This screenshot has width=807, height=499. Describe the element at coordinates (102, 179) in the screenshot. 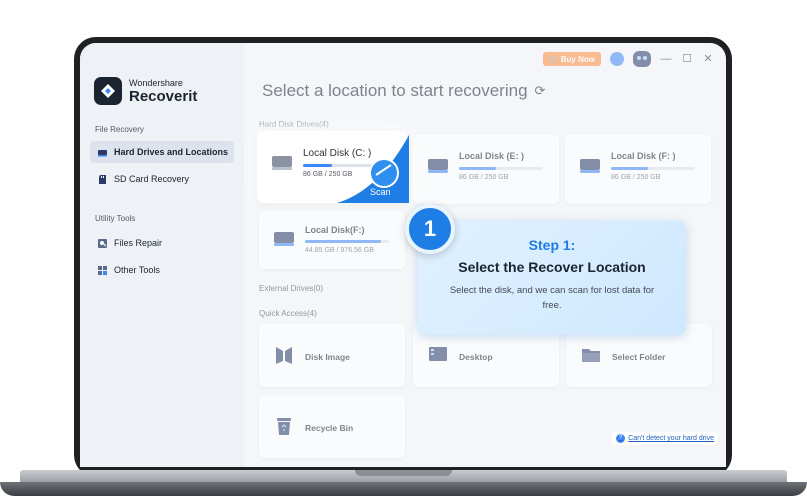

I see `sd-card-icon` at that location.